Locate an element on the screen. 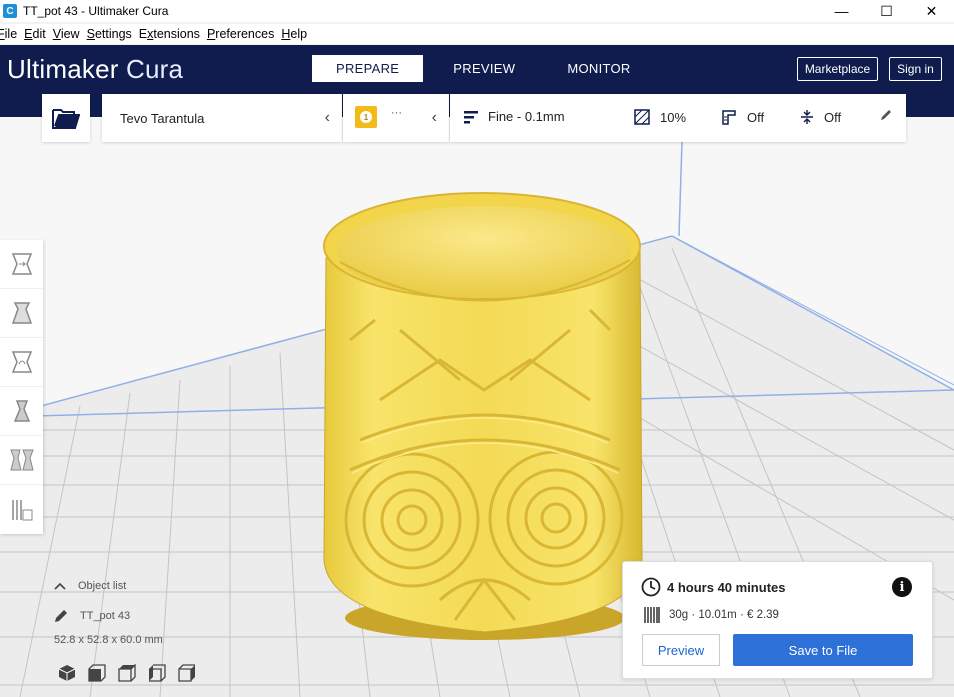 The height and width of the screenshot is (697, 954). ultimaker-cura-logo: Ultimaker Cura is located at coordinates (95, 69).